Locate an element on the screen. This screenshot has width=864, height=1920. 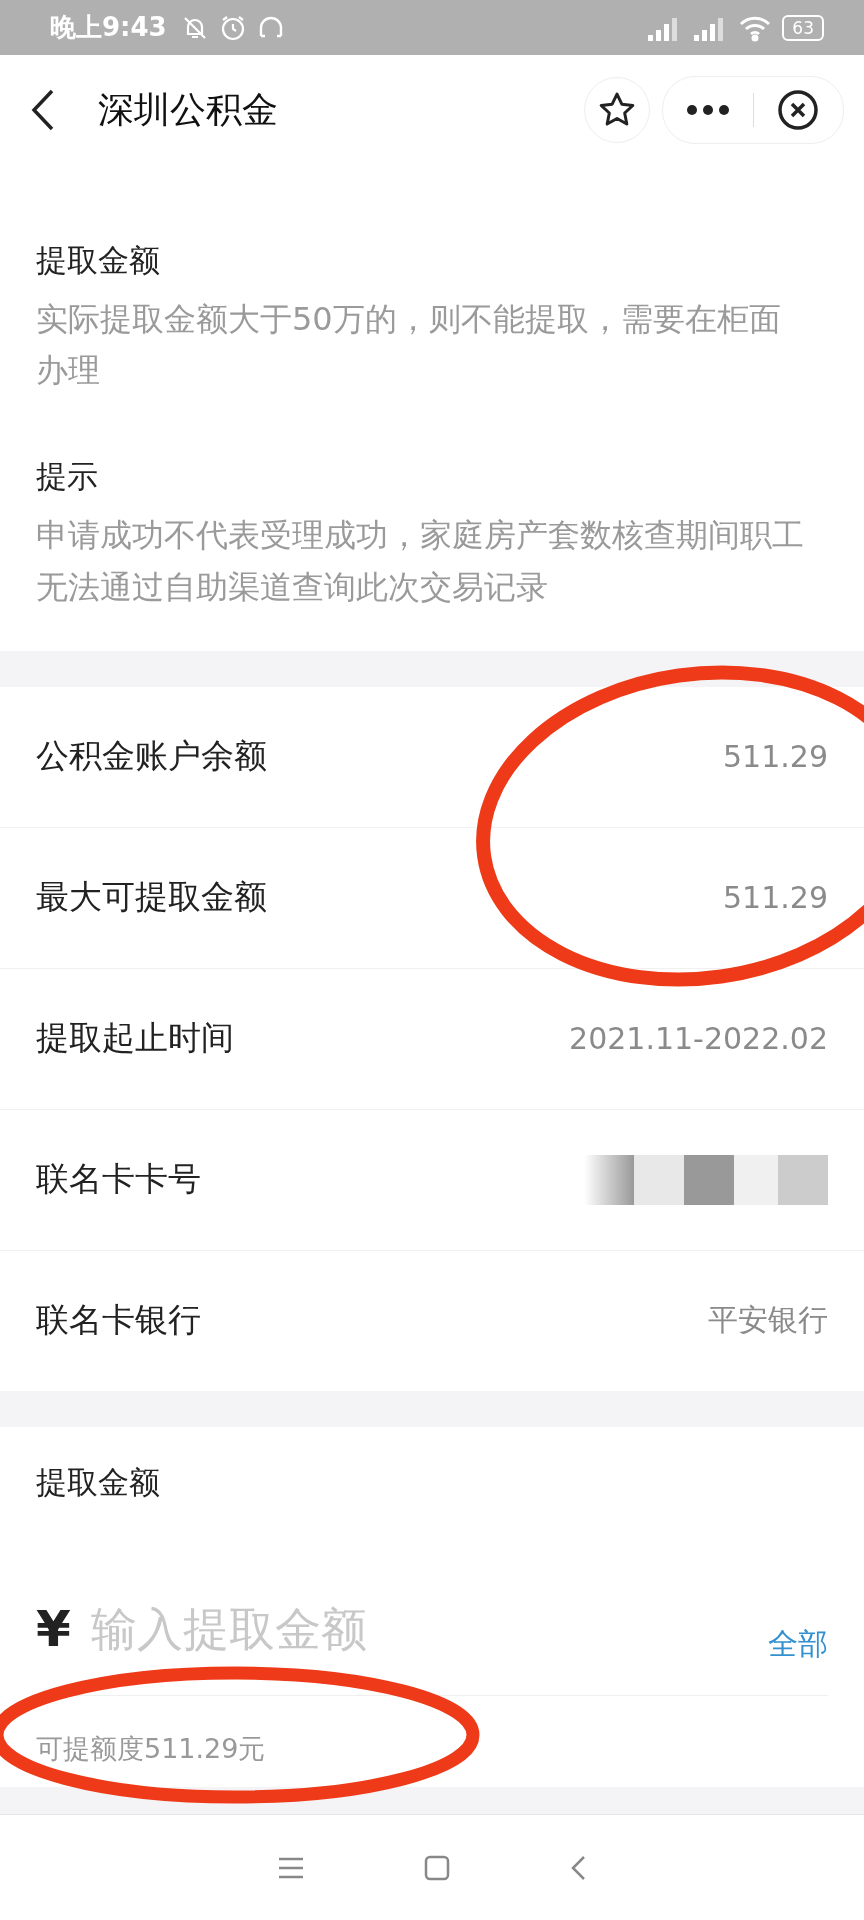
note-text: 实际提取金额大于50万的，则不能提取，需要在柜面办理 is located at coordinates (409, 345).